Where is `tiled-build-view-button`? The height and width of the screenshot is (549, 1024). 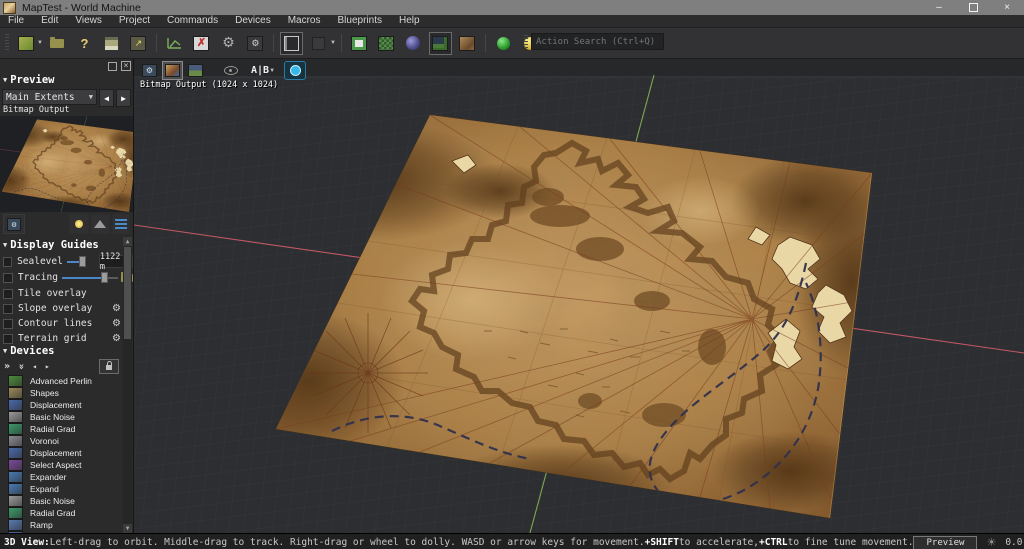
tiled-build-view-button is located at coordinates (386, 43).